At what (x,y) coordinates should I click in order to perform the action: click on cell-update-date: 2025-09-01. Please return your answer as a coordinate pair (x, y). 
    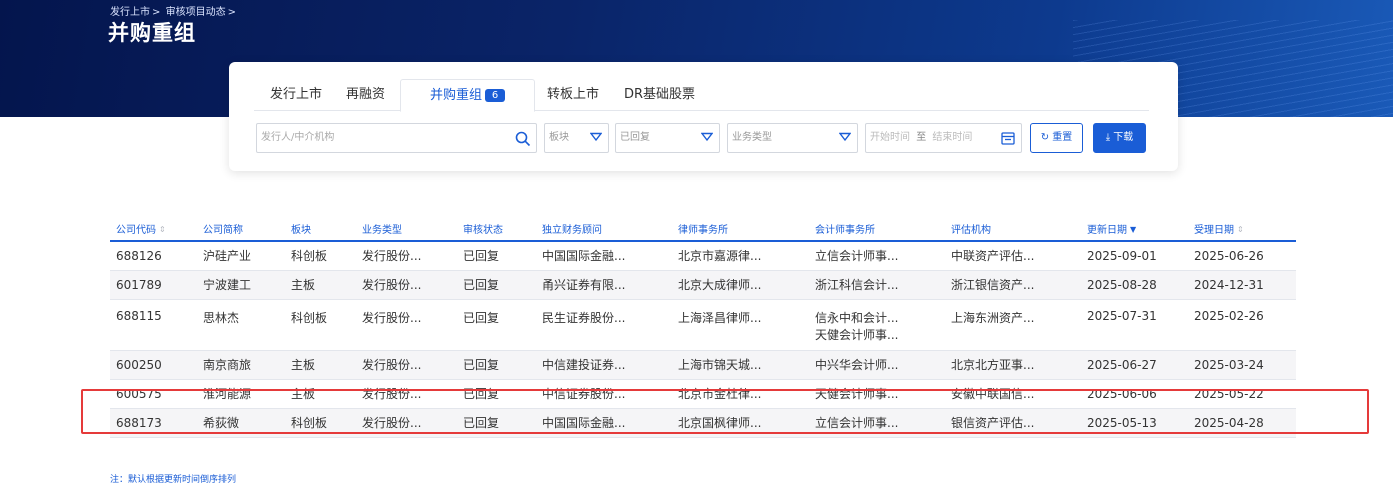
    Looking at the image, I should click on (1134, 256).